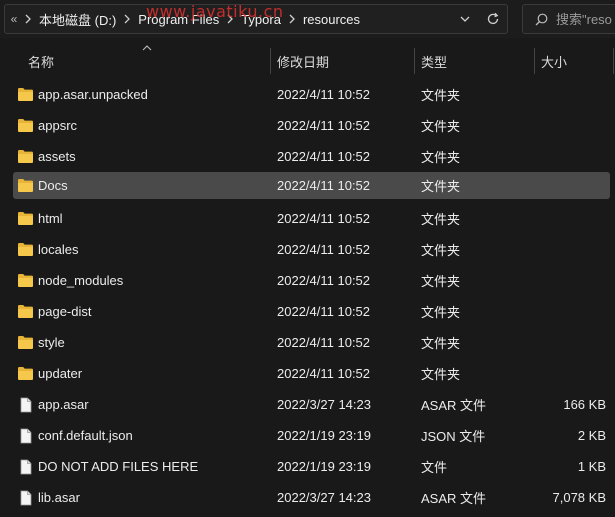  I want to click on refresh-icon, so click(493, 18).